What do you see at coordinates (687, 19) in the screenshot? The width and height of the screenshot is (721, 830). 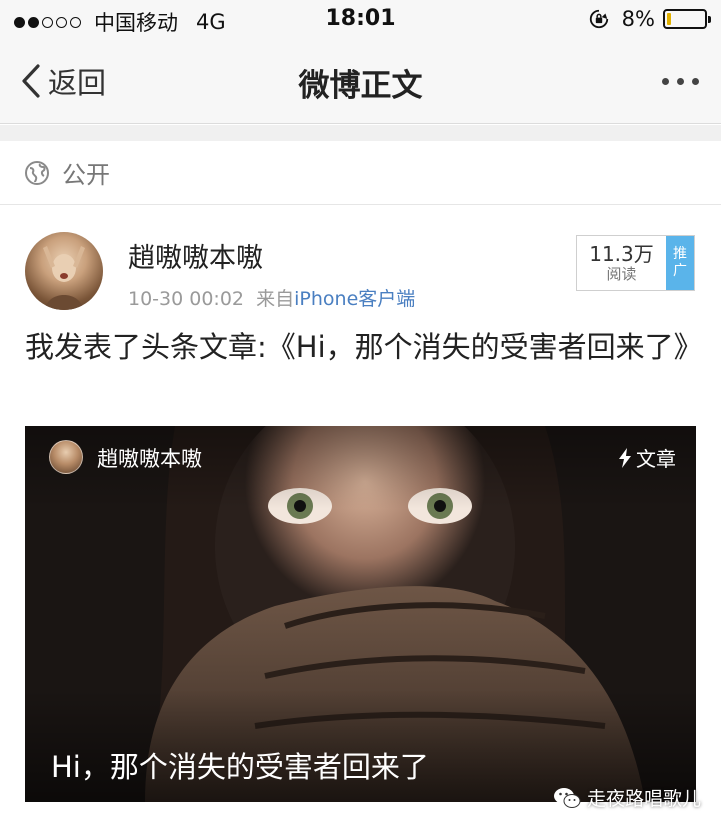 I see `battery-icon` at bounding box center [687, 19].